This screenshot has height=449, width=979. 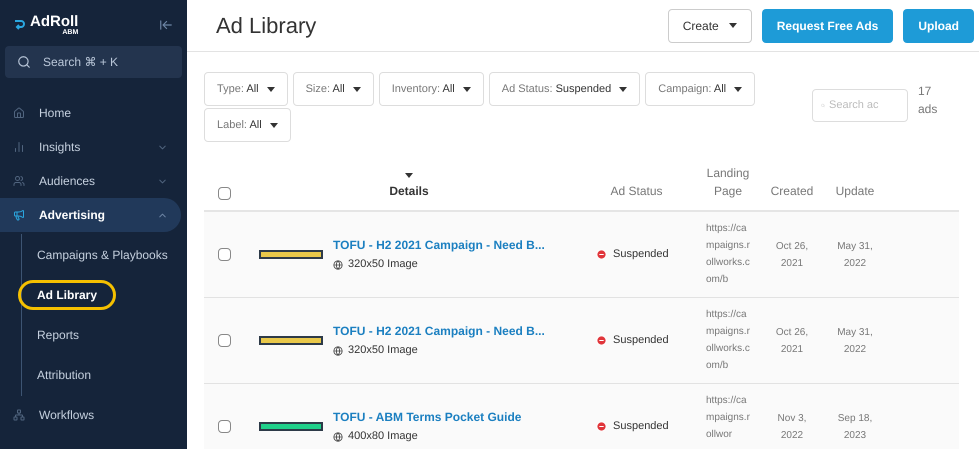 I want to click on filter-dropdown: Label: All, so click(x=247, y=125).